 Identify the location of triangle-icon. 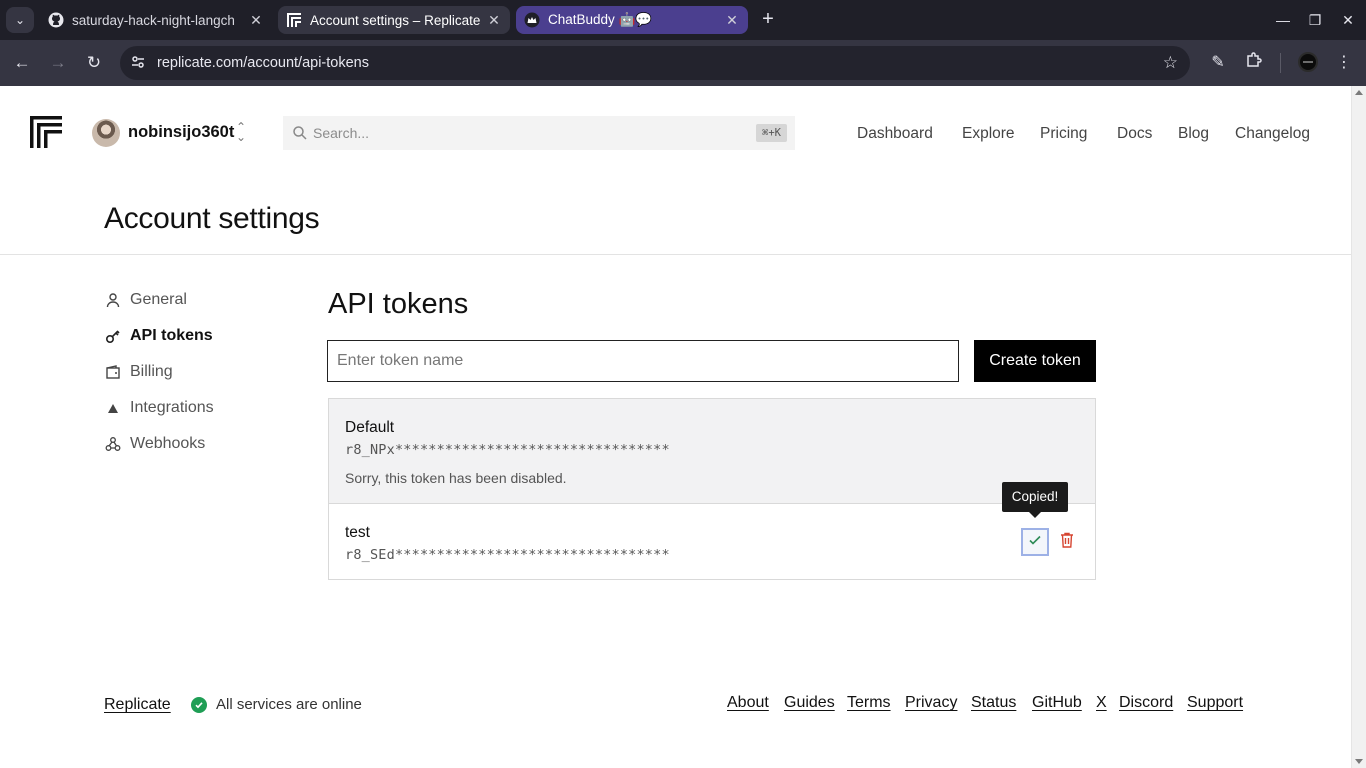
(113, 408).